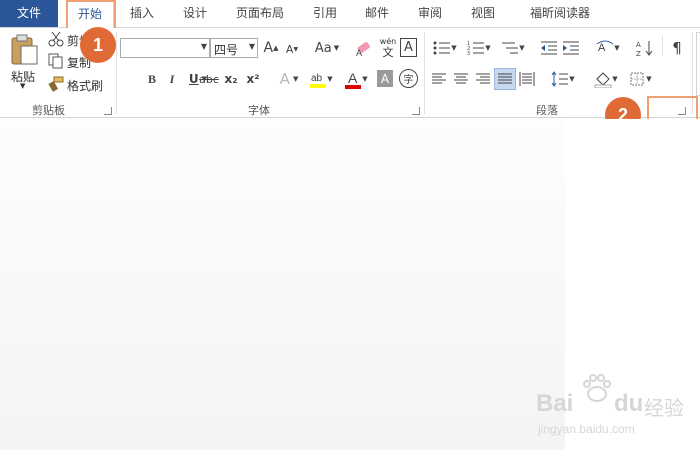 The image size is (700, 450). Describe the element at coordinates (505, 79) in the screenshot. I see `justify-icon` at that location.